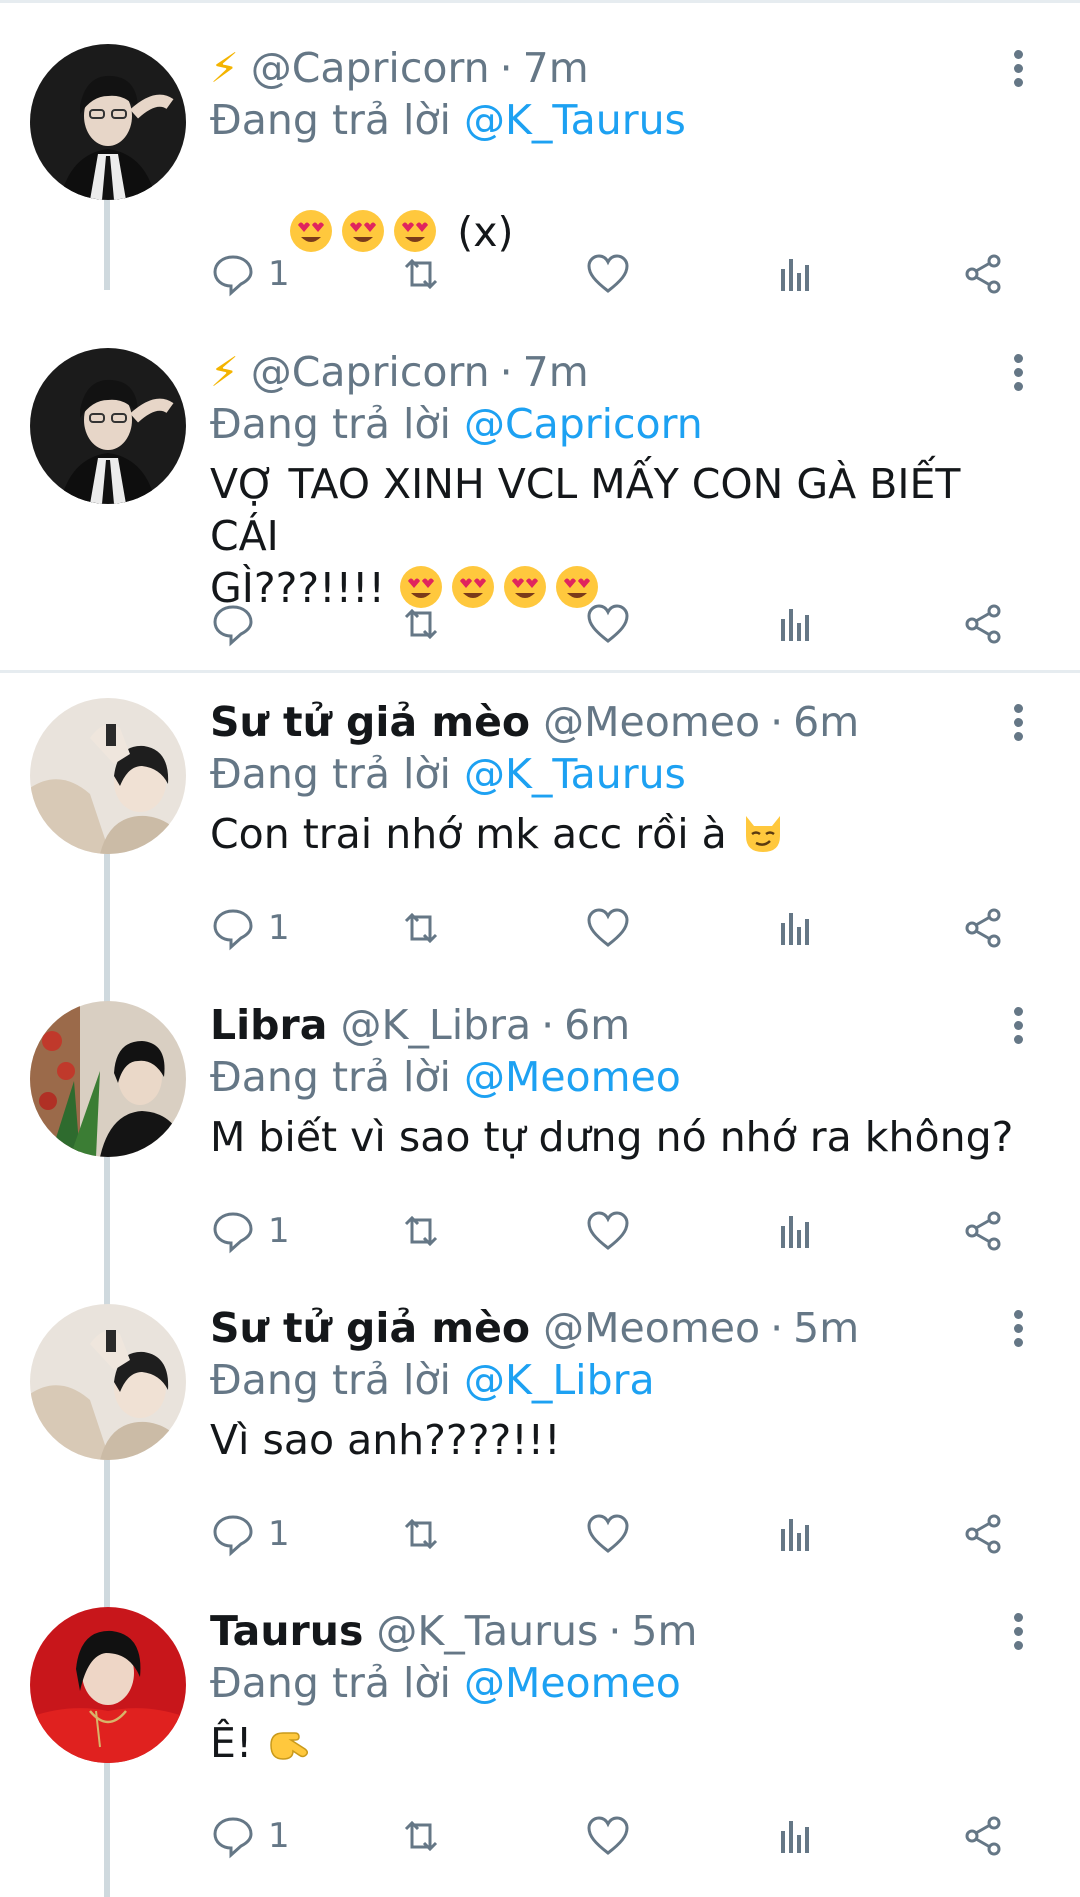  I want to click on reply-mention: @K_Libra, so click(559, 1380).